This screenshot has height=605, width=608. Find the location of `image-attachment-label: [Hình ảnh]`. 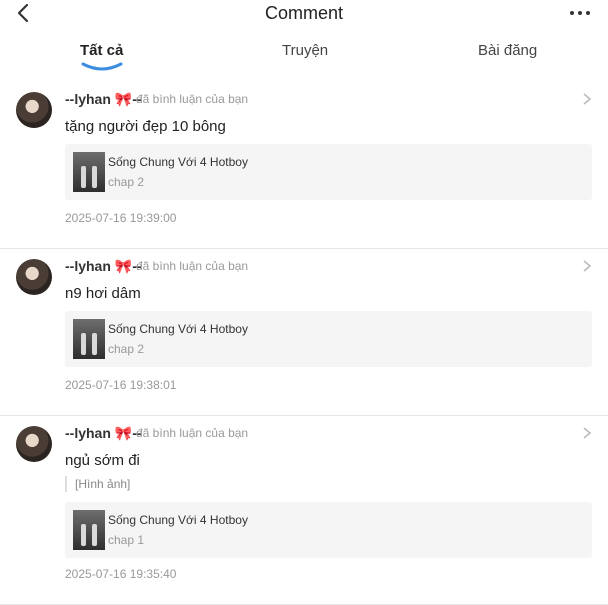

image-attachment-label: [Hình ảnh] is located at coordinates (97, 484).